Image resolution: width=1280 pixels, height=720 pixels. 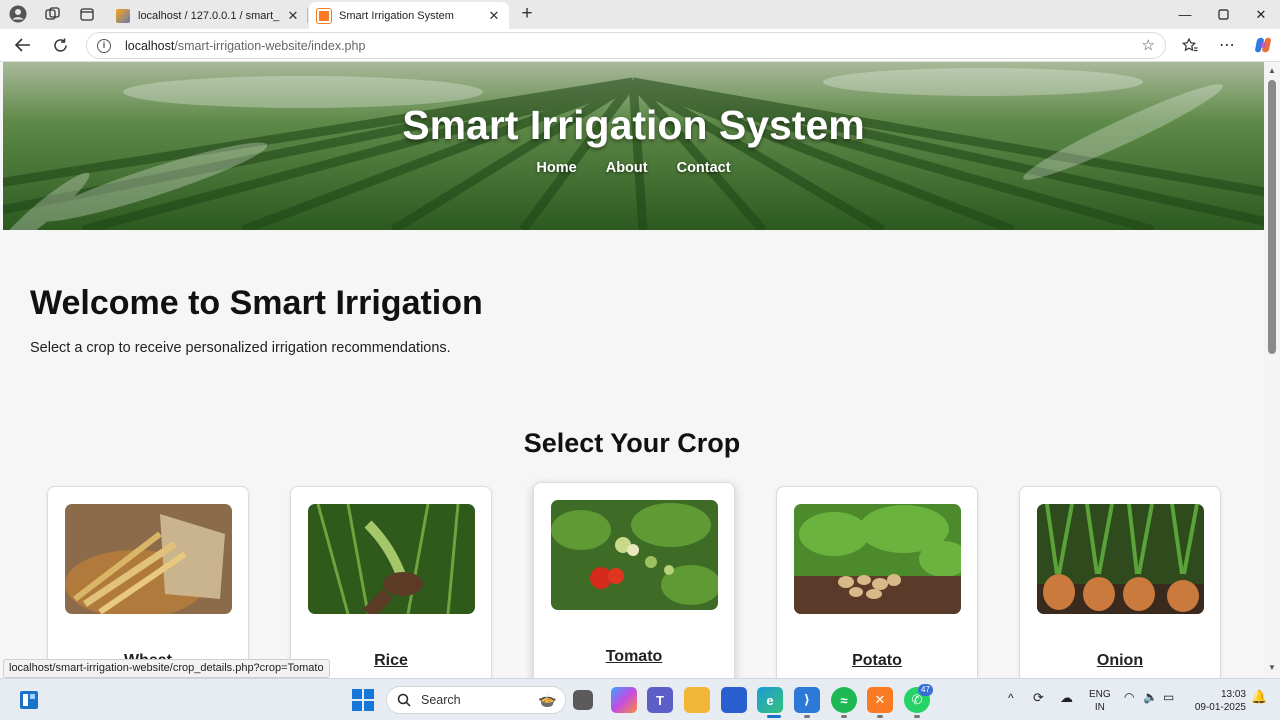 What do you see at coordinates (1129, 697) in the screenshot?
I see `wifi-icon: ◠` at bounding box center [1129, 697].